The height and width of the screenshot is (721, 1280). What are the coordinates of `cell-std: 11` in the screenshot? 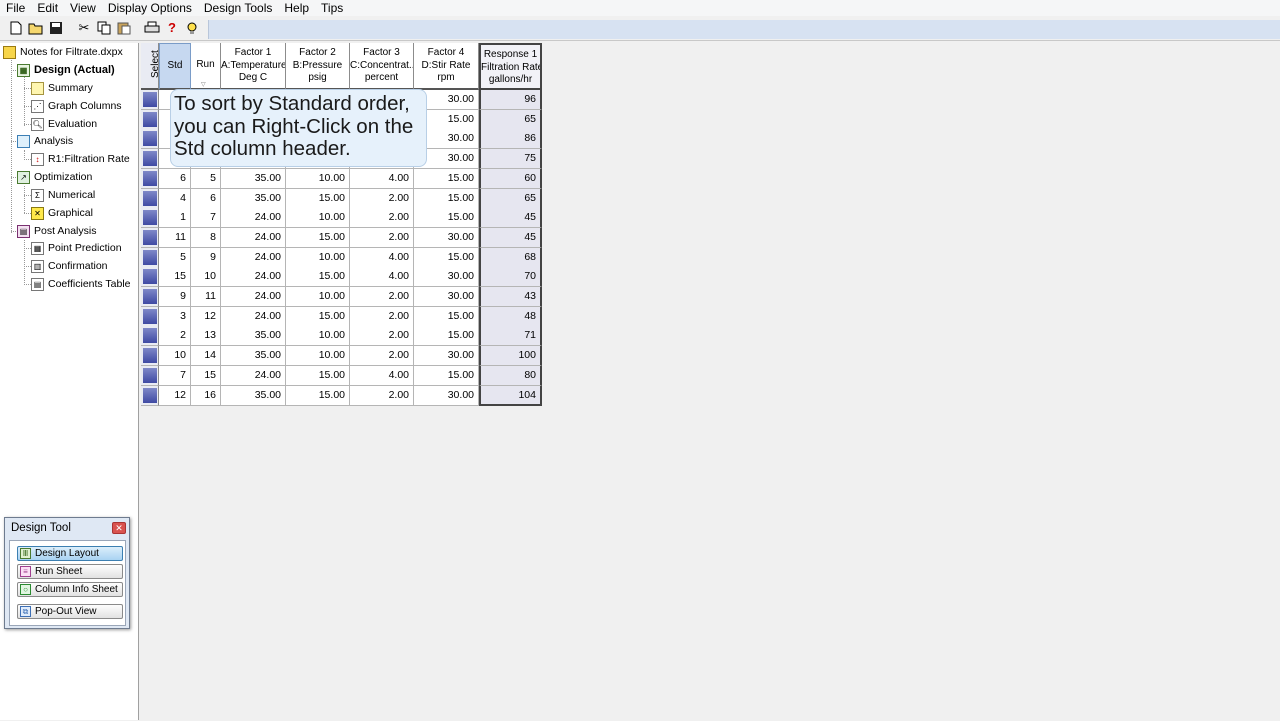 It's located at (175, 237).